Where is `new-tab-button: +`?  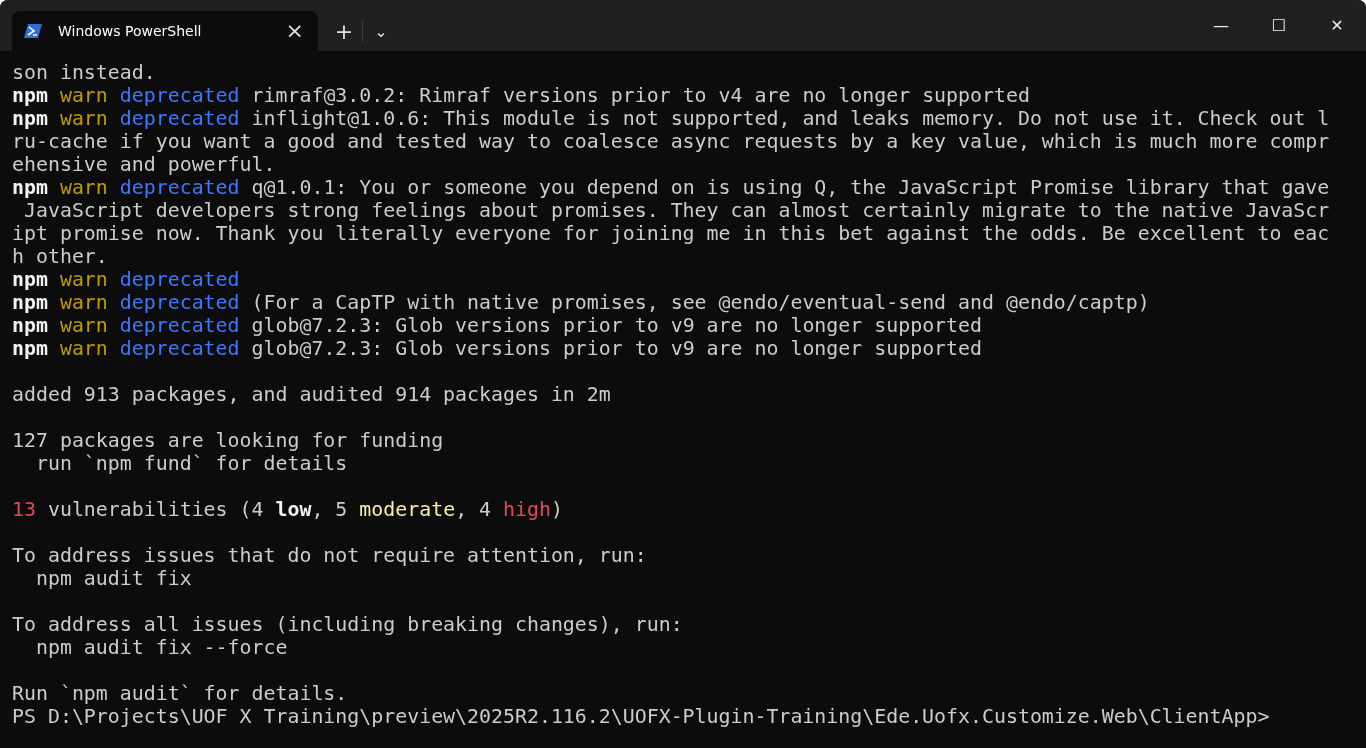 new-tab-button: + is located at coordinates (344, 31).